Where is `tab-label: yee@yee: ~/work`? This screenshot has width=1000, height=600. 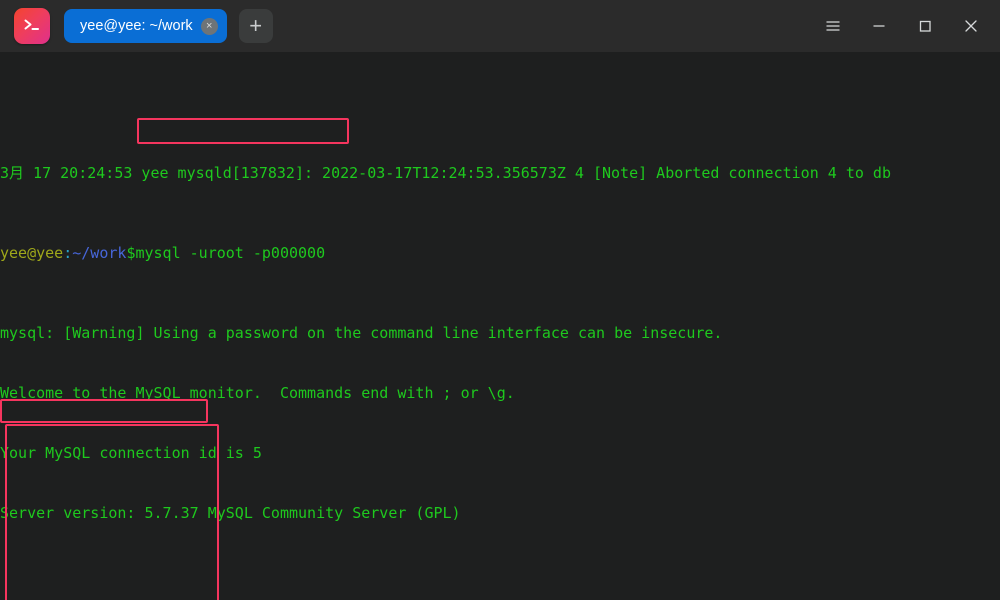 tab-label: yee@yee: ~/work is located at coordinates (136, 26).